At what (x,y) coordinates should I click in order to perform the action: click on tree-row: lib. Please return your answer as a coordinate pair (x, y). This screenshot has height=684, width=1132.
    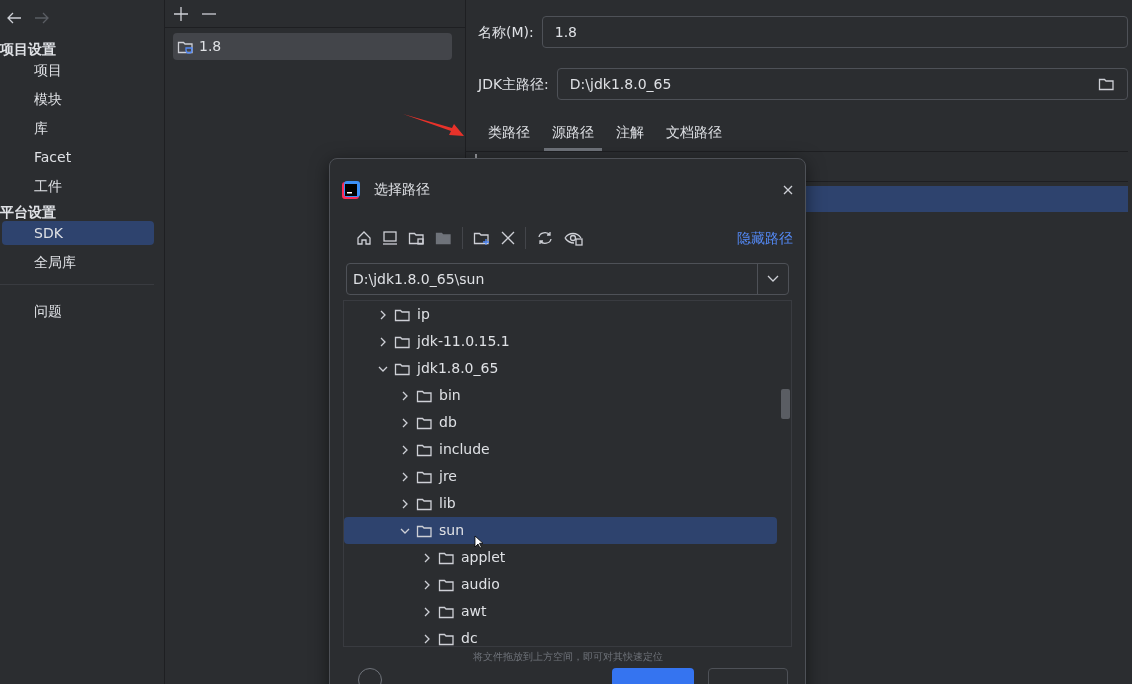
    Looking at the image, I should click on (560, 503).